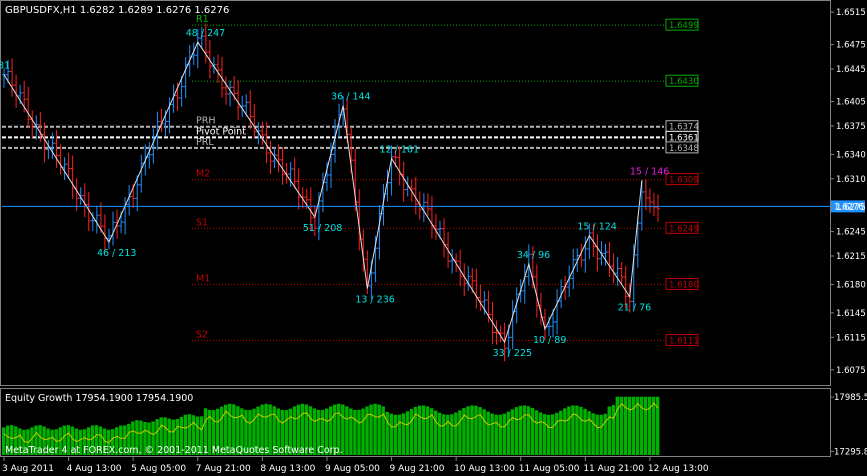  What do you see at coordinates (684, 285) in the screenshot?
I see `level-price-label-7: 1.6180` at bounding box center [684, 285].